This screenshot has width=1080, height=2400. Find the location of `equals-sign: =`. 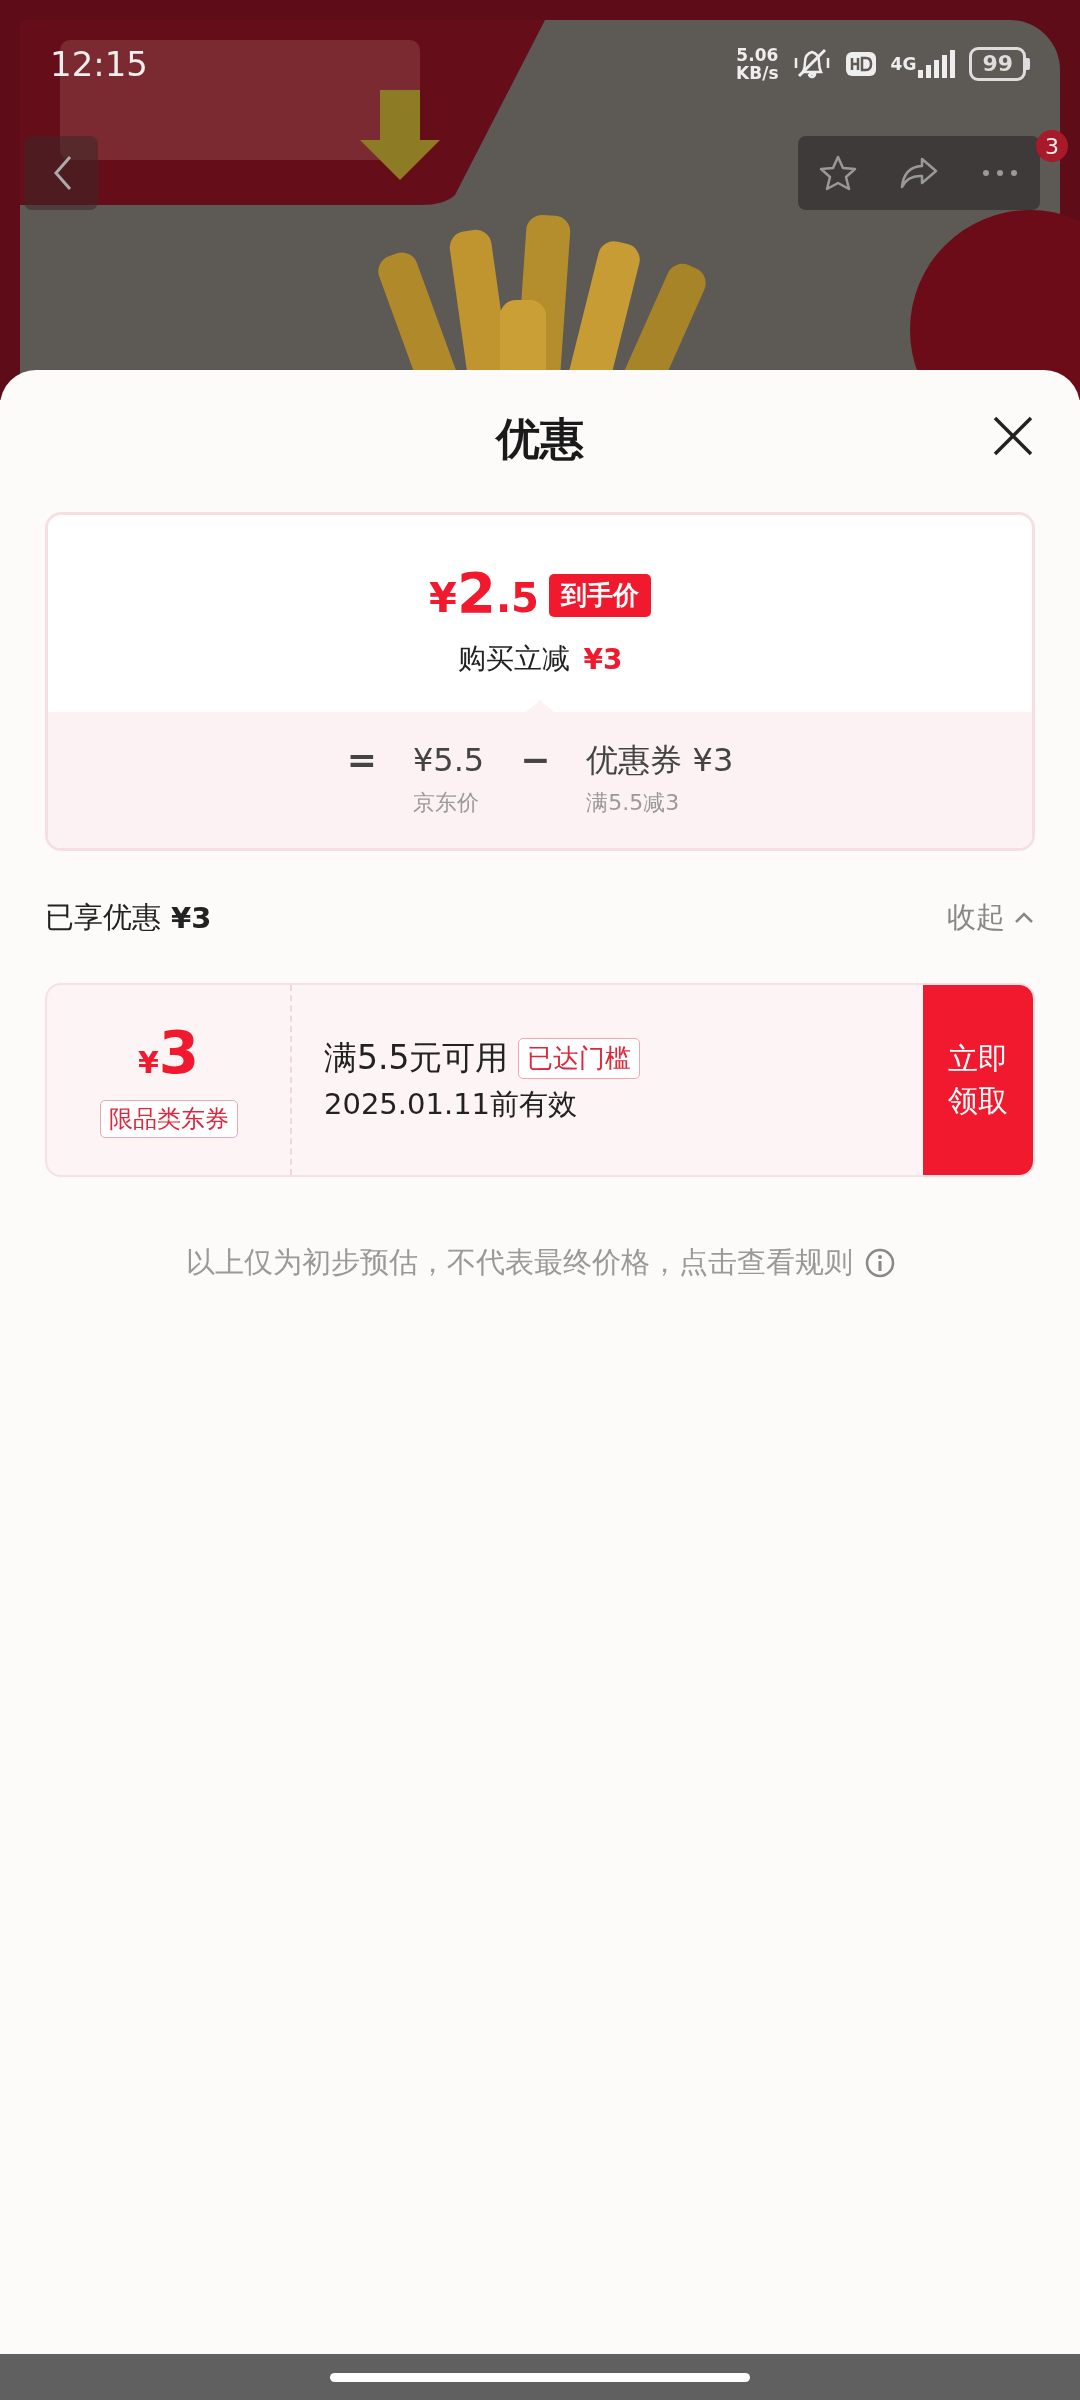

equals-sign: = is located at coordinates (361, 760).